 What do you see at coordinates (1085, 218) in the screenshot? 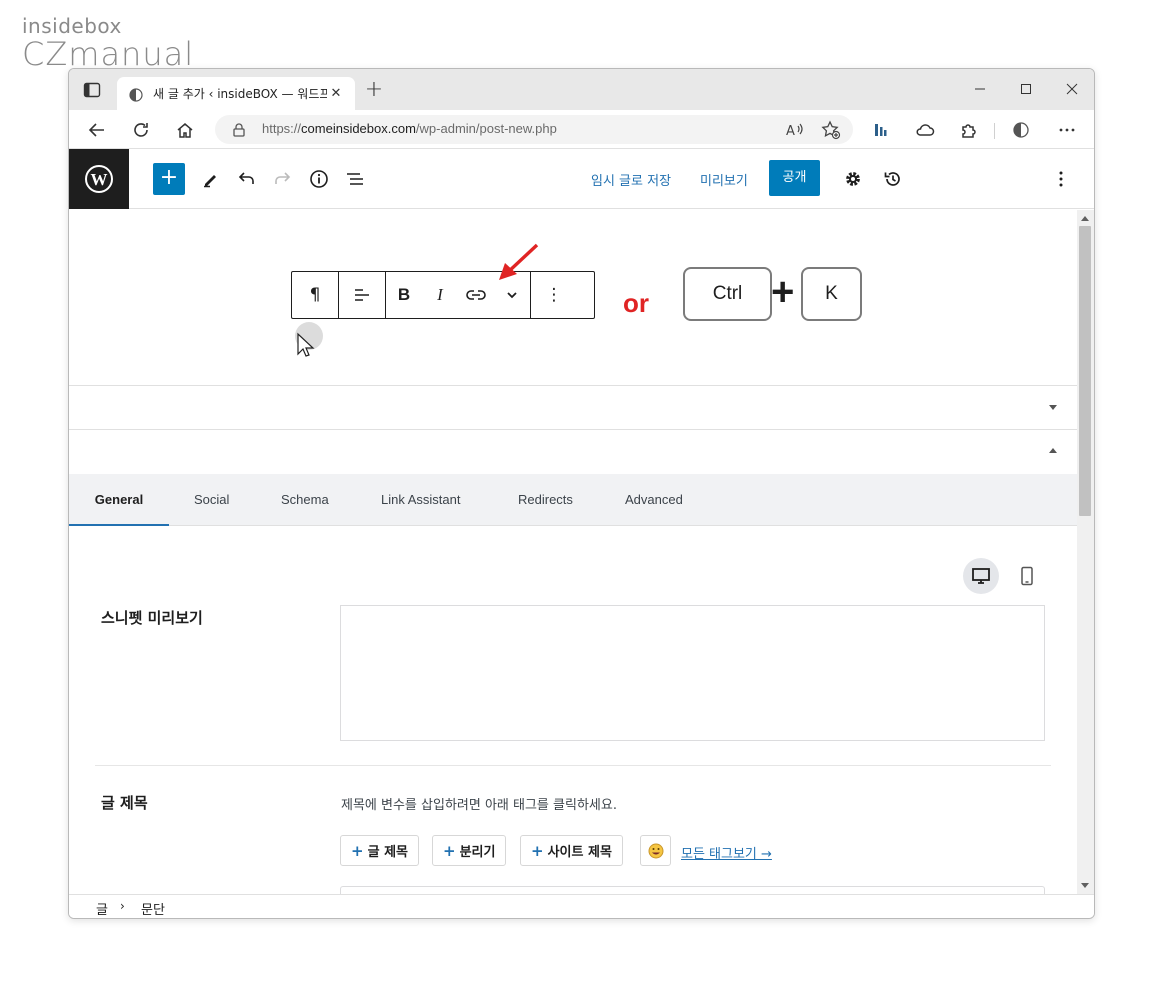
I see `scroll-up-icon` at bounding box center [1085, 218].